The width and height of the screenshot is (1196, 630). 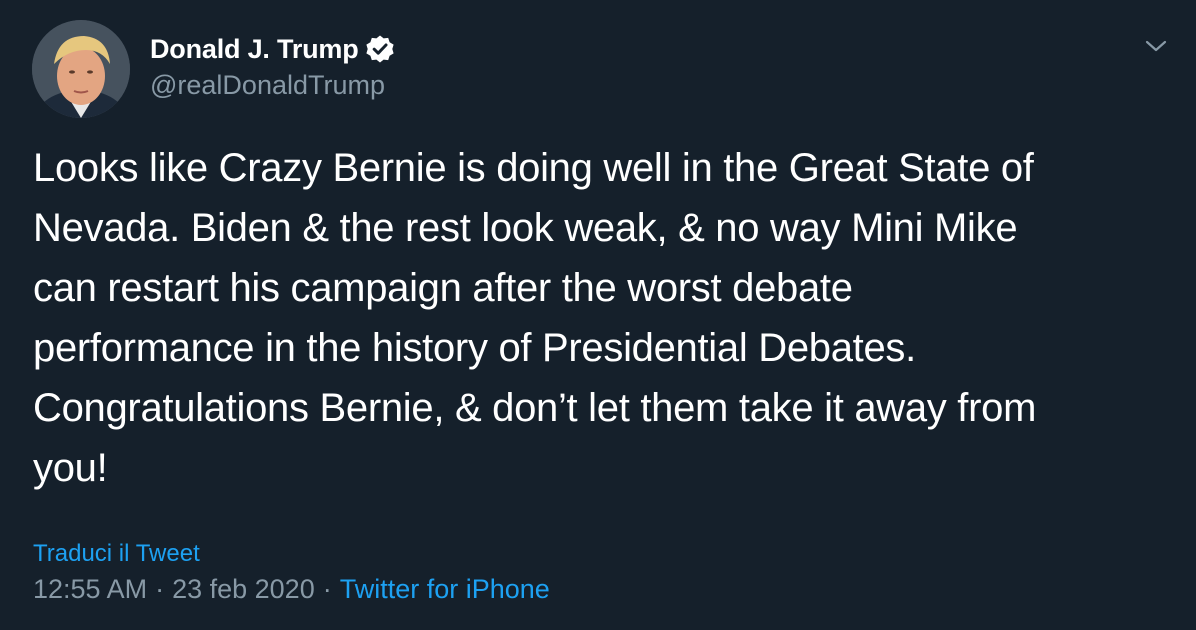 What do you see at coordinates (254, 49) in the screenshot?
I see `author-display-name: Donald J. Trump` at bounding box center [254, 49].